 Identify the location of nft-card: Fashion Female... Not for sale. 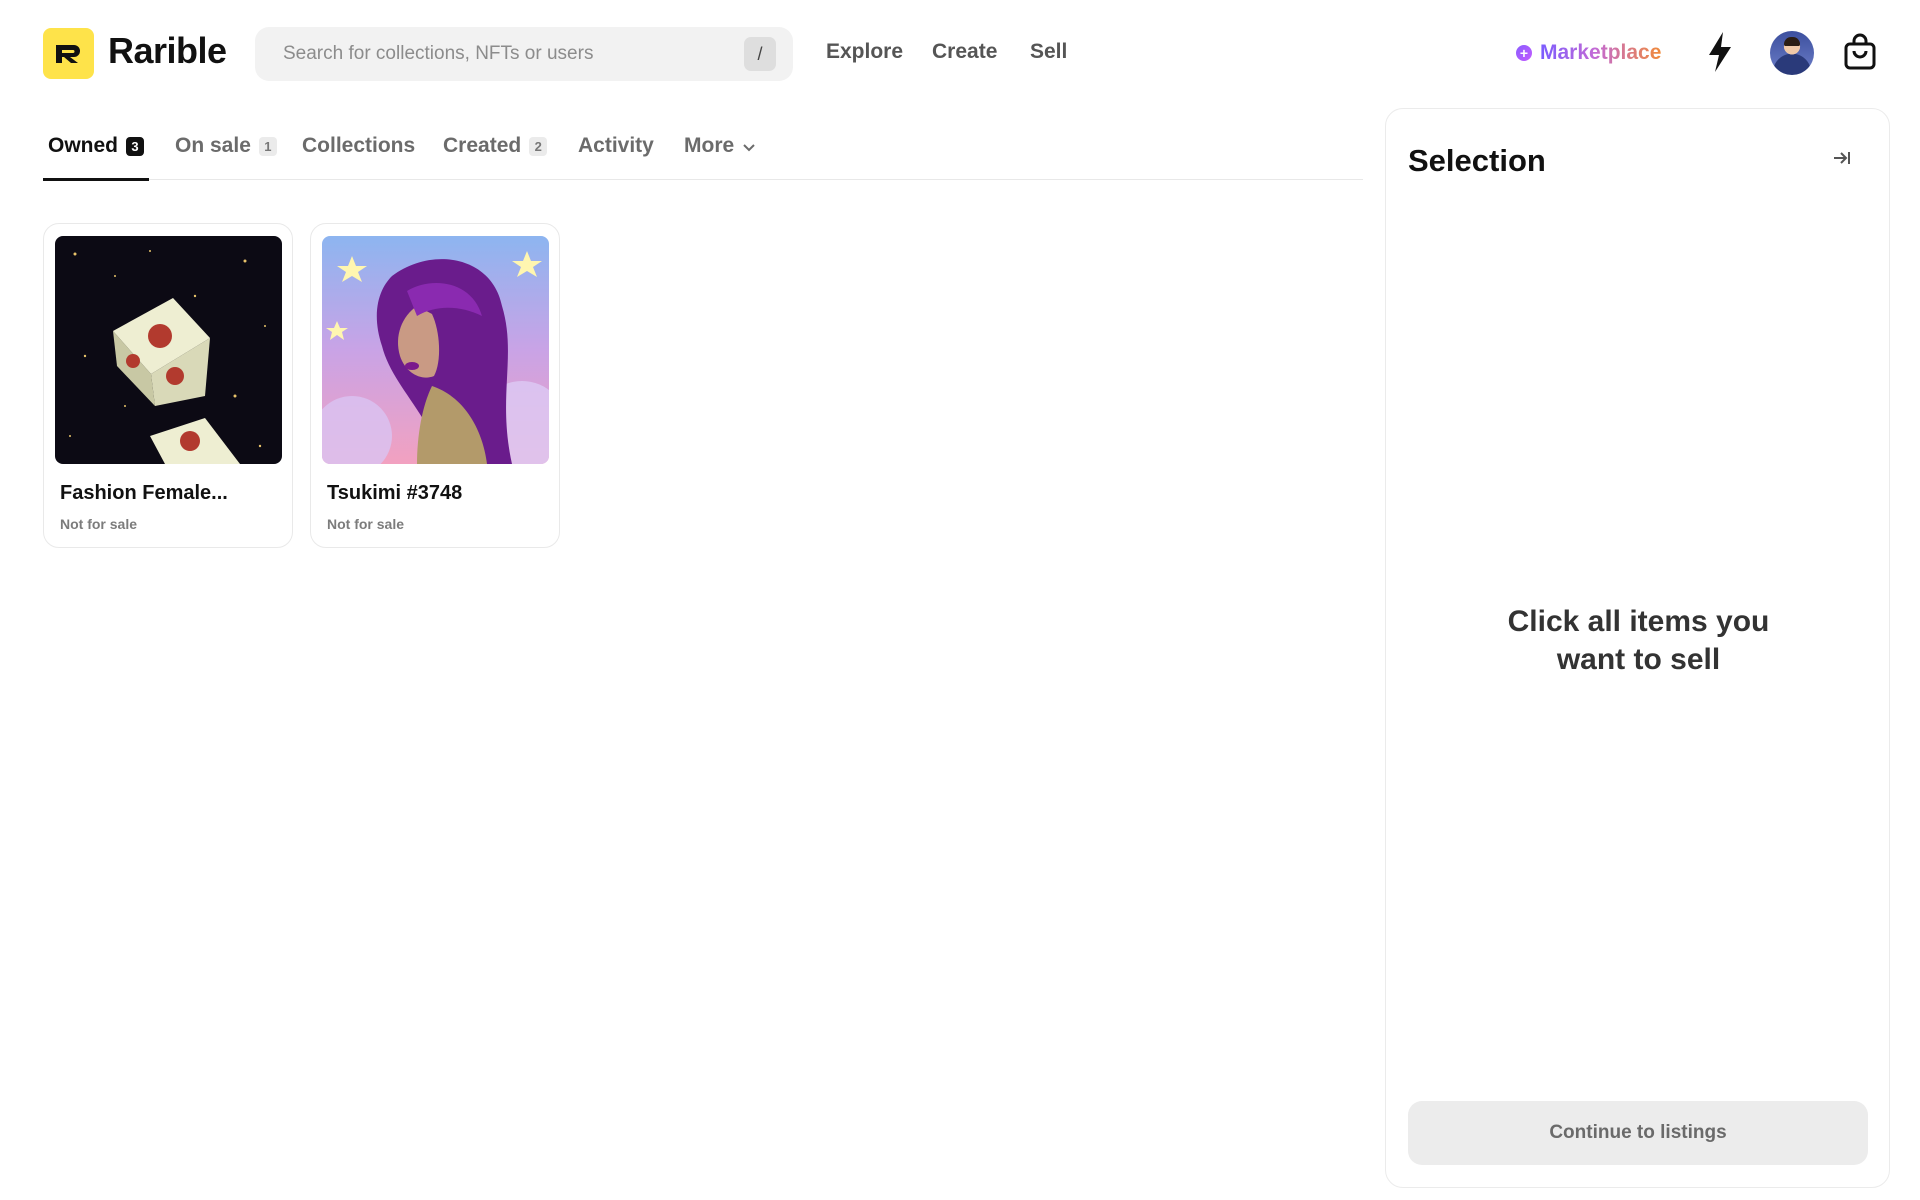
(168, 385).